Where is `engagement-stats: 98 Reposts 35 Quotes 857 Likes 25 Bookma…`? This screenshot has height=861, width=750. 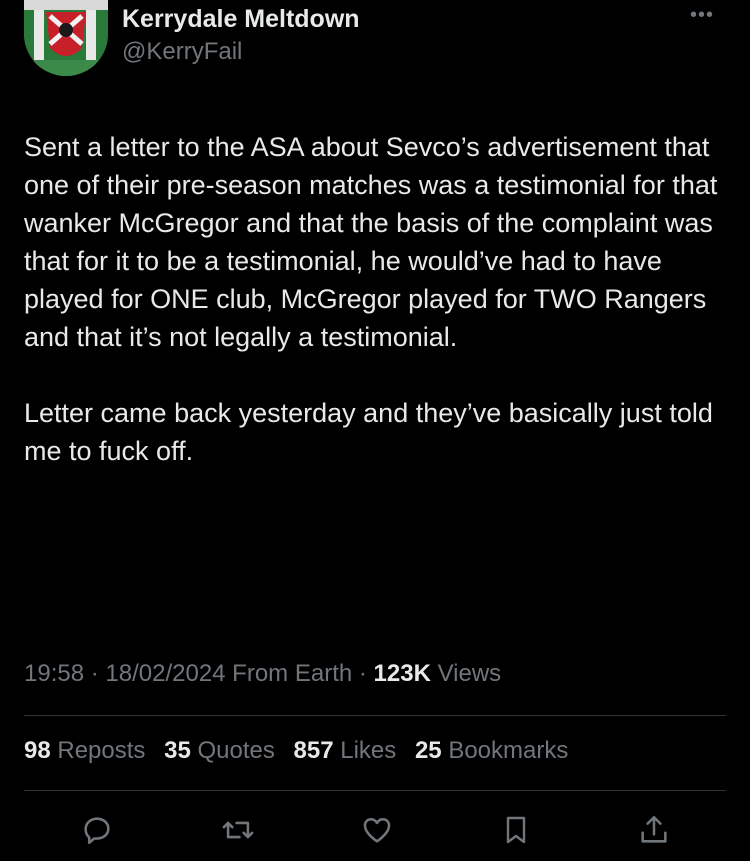 engagement-stats: 98 Reposts 35 Quotes 857 Likes 25 Bookma… is located at coordinates (302, 751).